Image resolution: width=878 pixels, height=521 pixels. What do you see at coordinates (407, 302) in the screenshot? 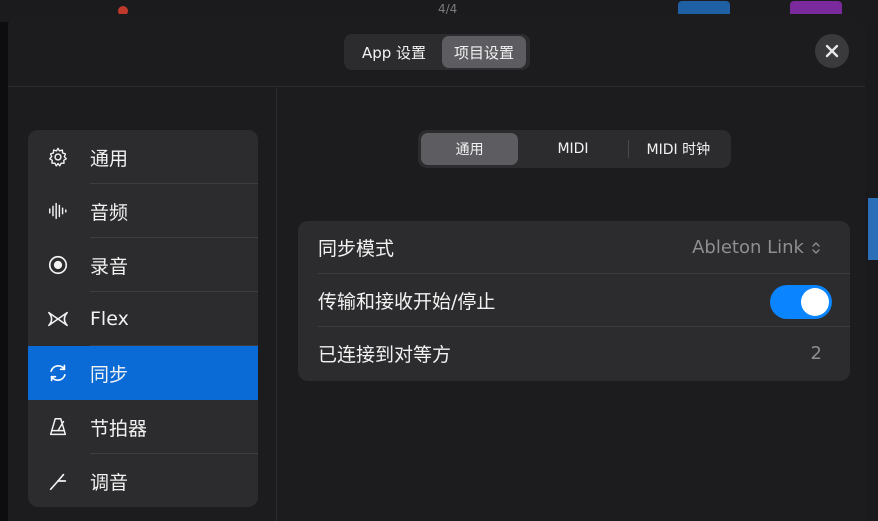
I see `start-stop-label: 传输和接收开始/停止` at bounding box center [407, 302].